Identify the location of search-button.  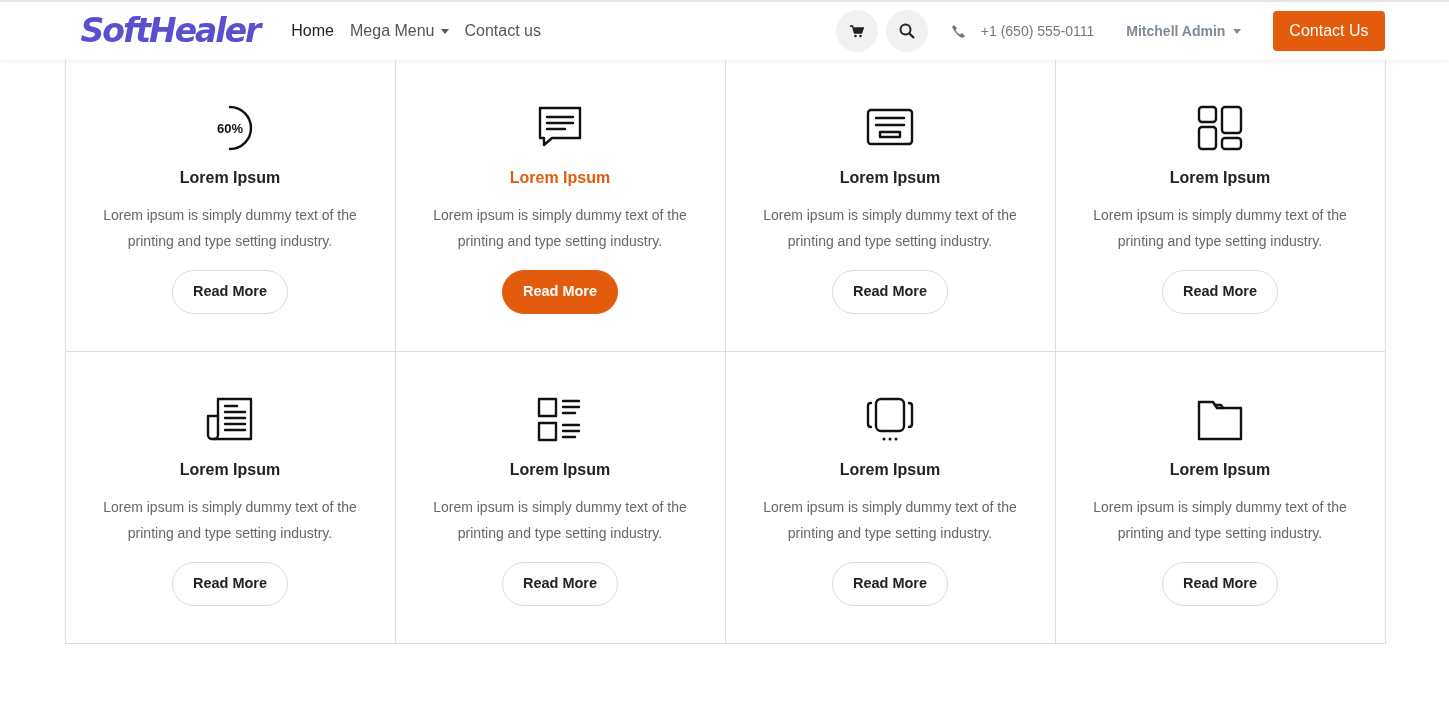
(906, 31).